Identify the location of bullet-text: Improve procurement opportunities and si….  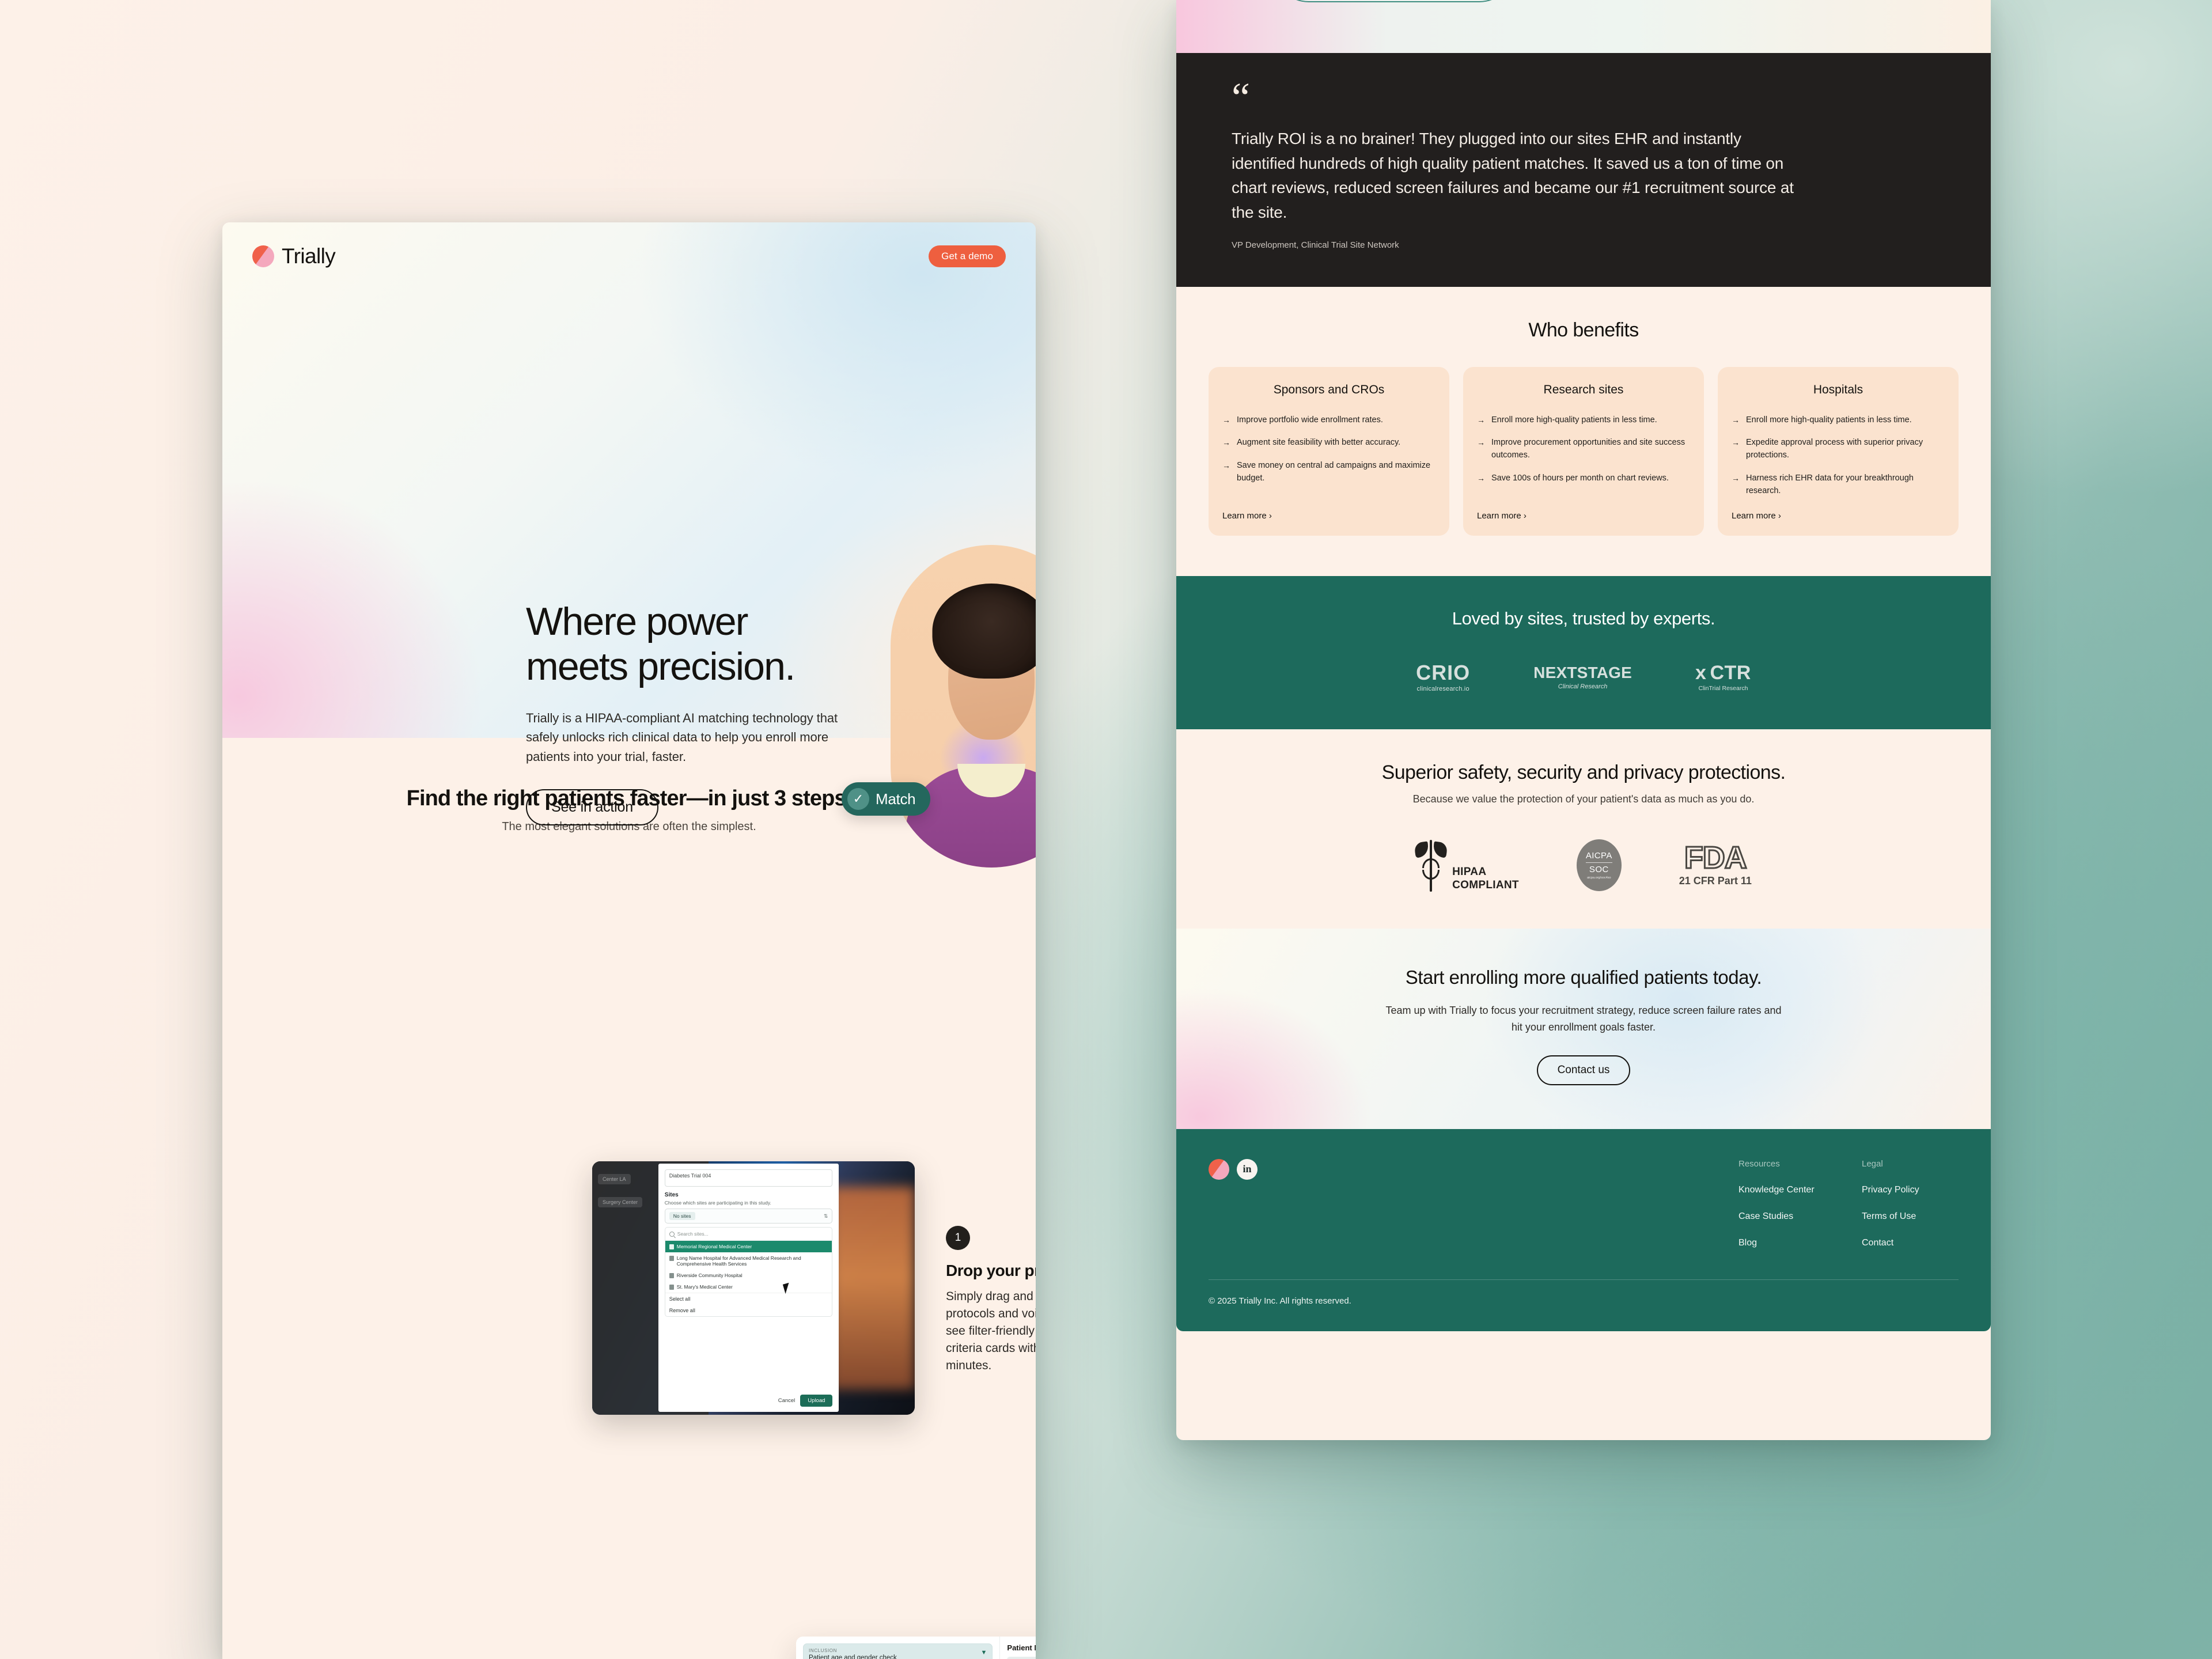
(1588, 449).